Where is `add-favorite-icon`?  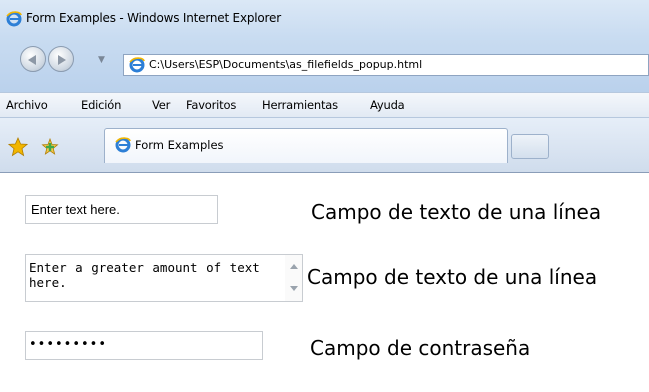
add-favorite-icon is located at coordinates (50, 147).